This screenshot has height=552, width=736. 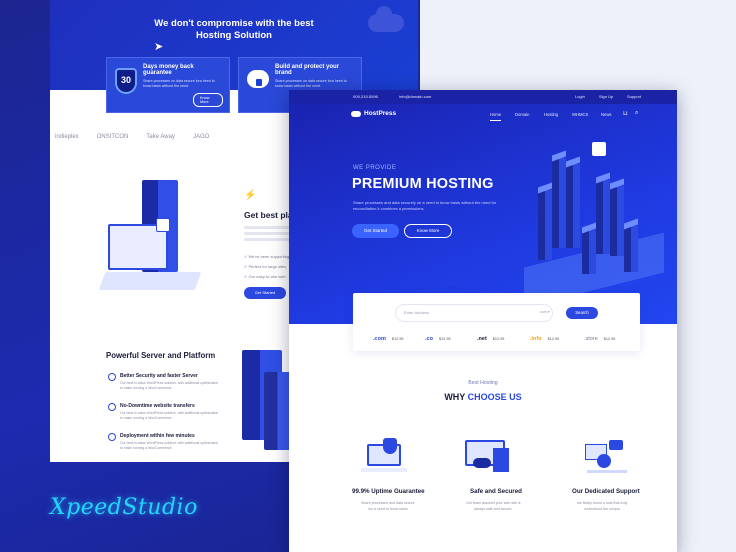 What do you see at coordinates (496, 116) in the screenshot?
I see `nav-home: Home` at bounding box center [496, 116].